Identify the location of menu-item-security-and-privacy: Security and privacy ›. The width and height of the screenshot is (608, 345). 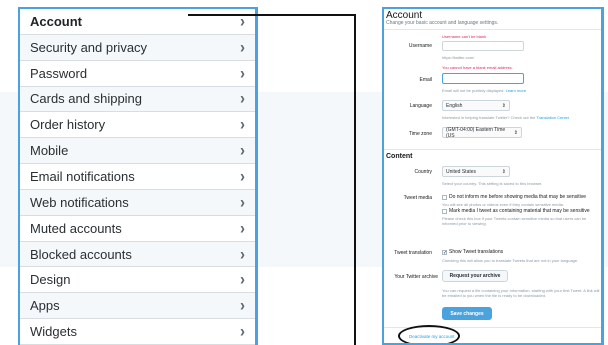
(137, 47).